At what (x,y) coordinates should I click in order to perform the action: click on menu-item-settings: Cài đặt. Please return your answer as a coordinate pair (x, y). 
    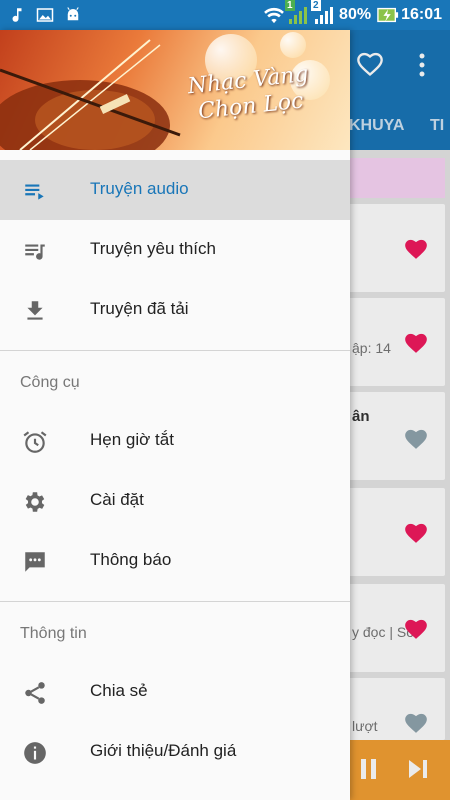
    Looking at the image, I should click on (175, 501).